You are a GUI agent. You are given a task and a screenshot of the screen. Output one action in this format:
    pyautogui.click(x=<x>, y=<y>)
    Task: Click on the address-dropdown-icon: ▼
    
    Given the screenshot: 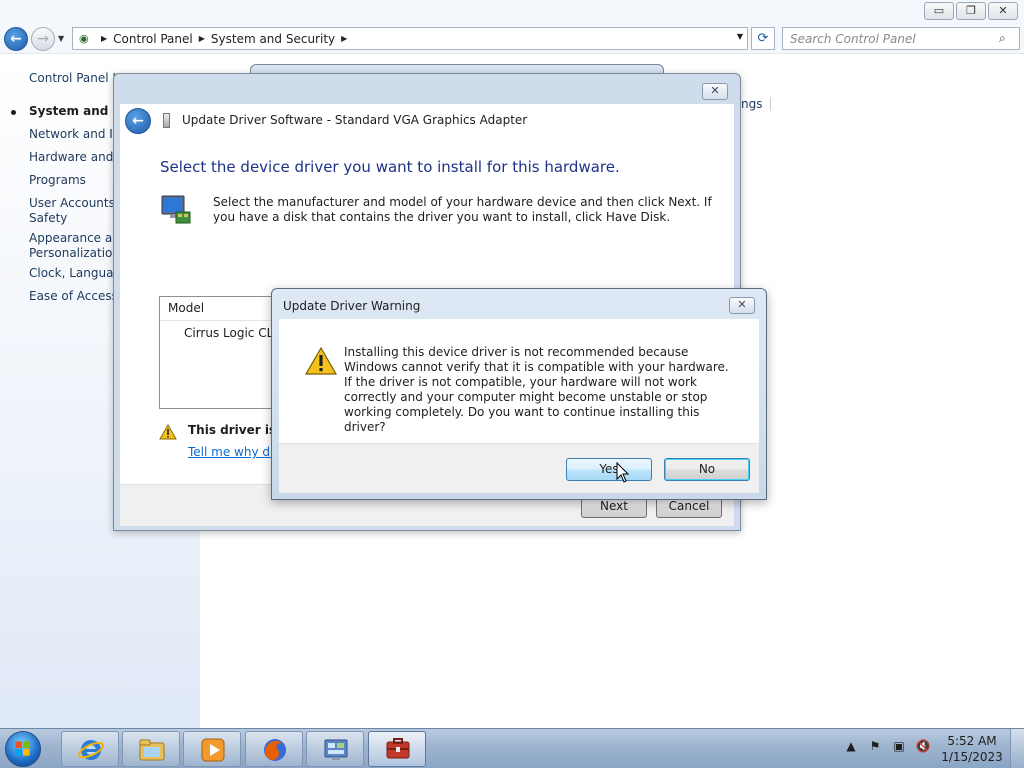 What is the action you would take?
    pyautogui.click(x=740, y=36)
    